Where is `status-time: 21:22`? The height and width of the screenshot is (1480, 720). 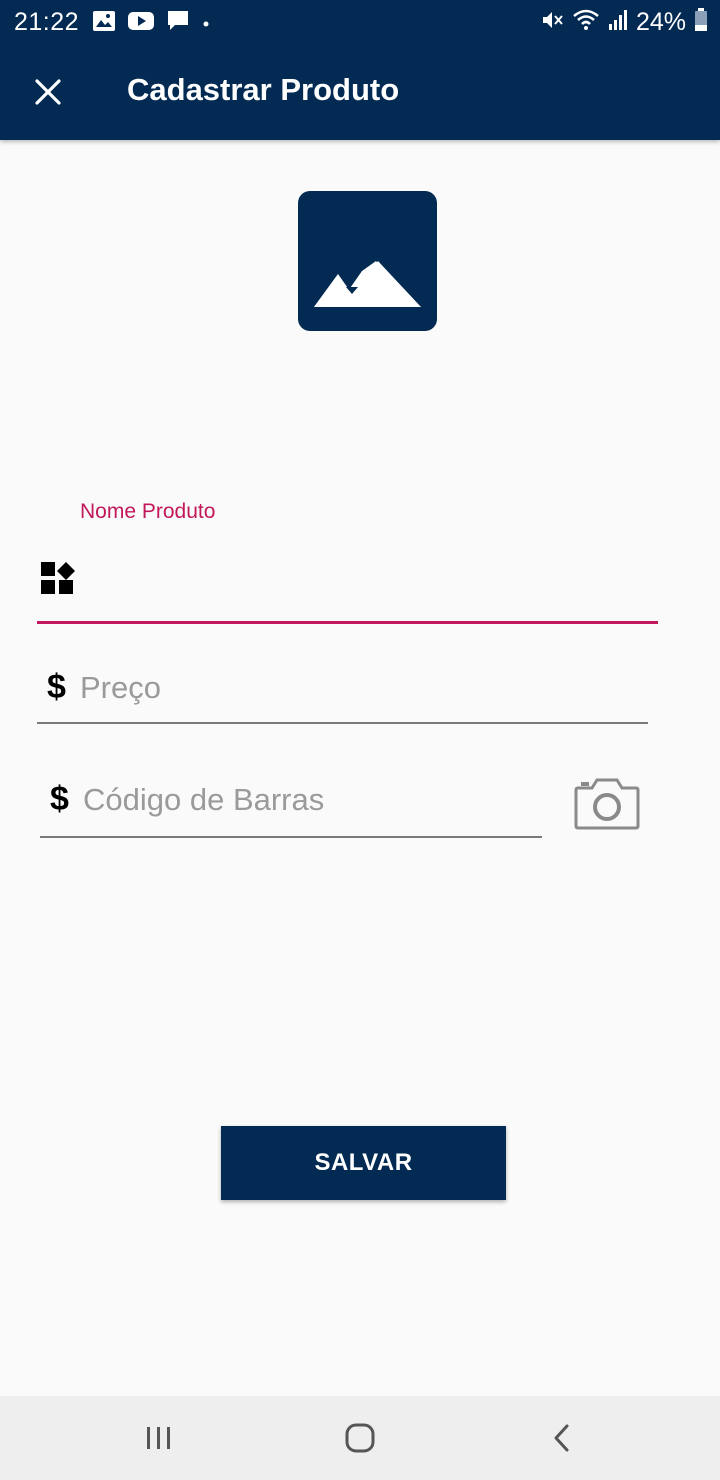 status-time: 21:22 is located at coordinates (47, 22).